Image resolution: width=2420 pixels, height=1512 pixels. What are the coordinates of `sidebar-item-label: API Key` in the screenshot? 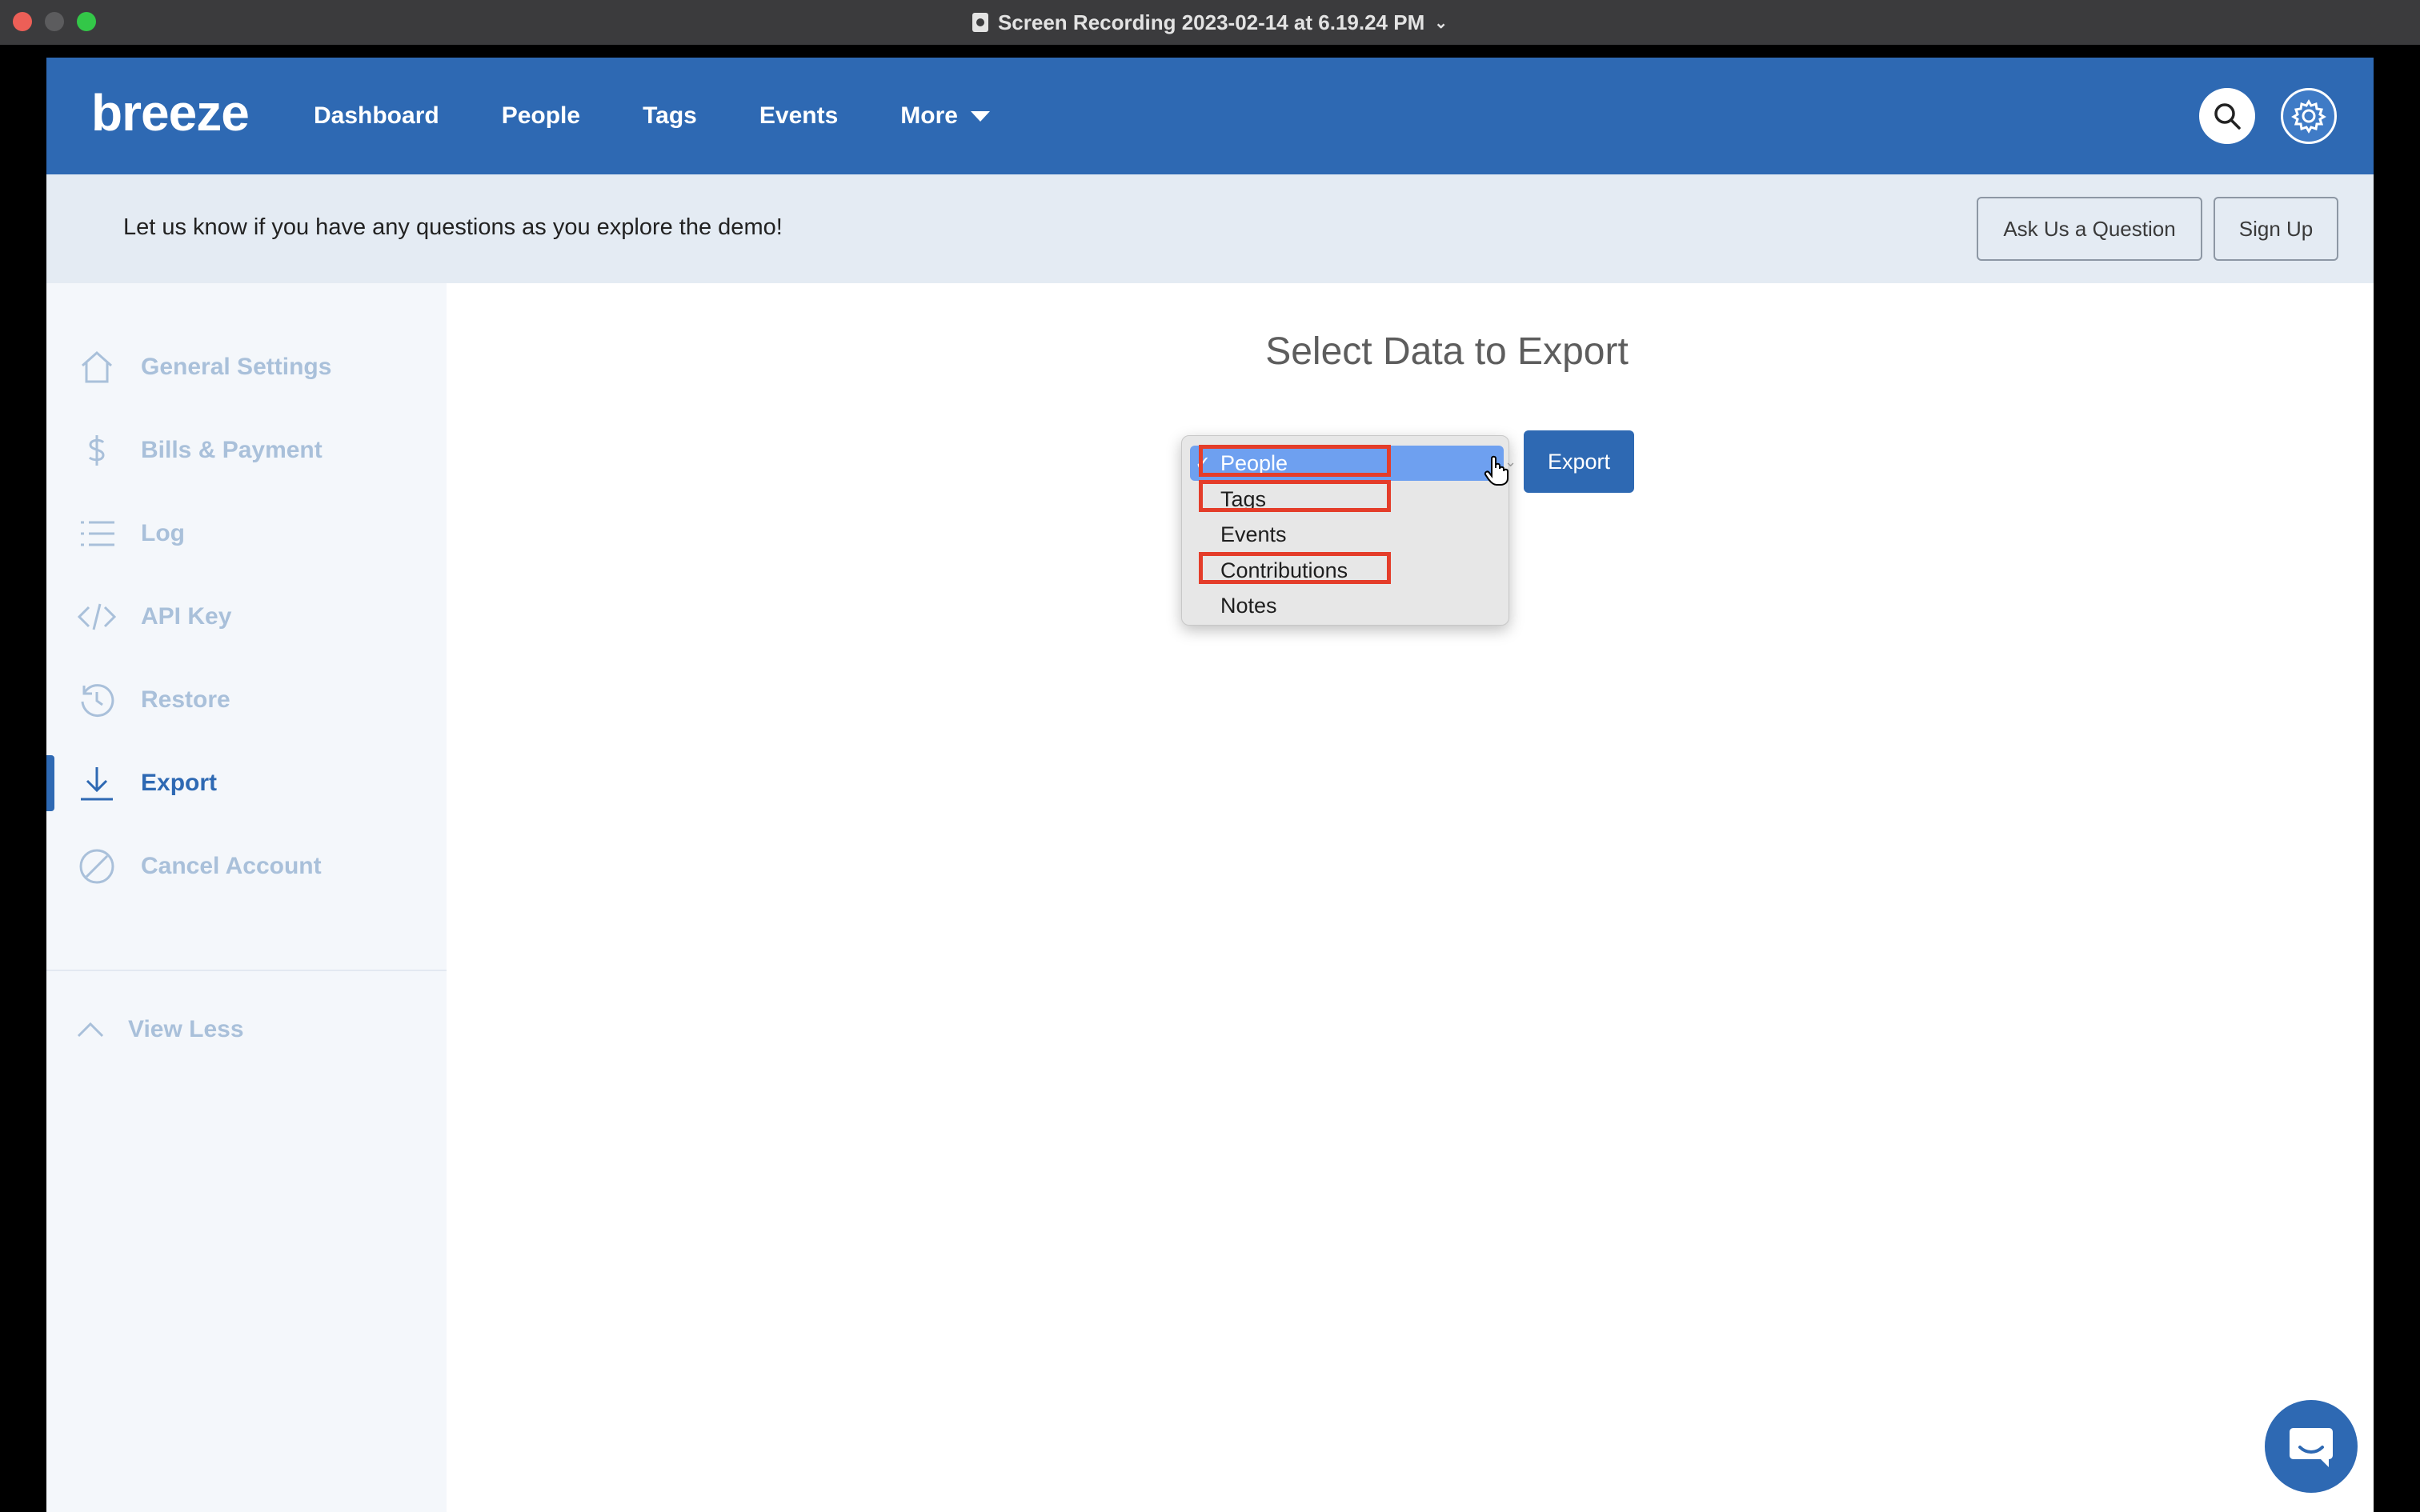 It's located at (186, 616).